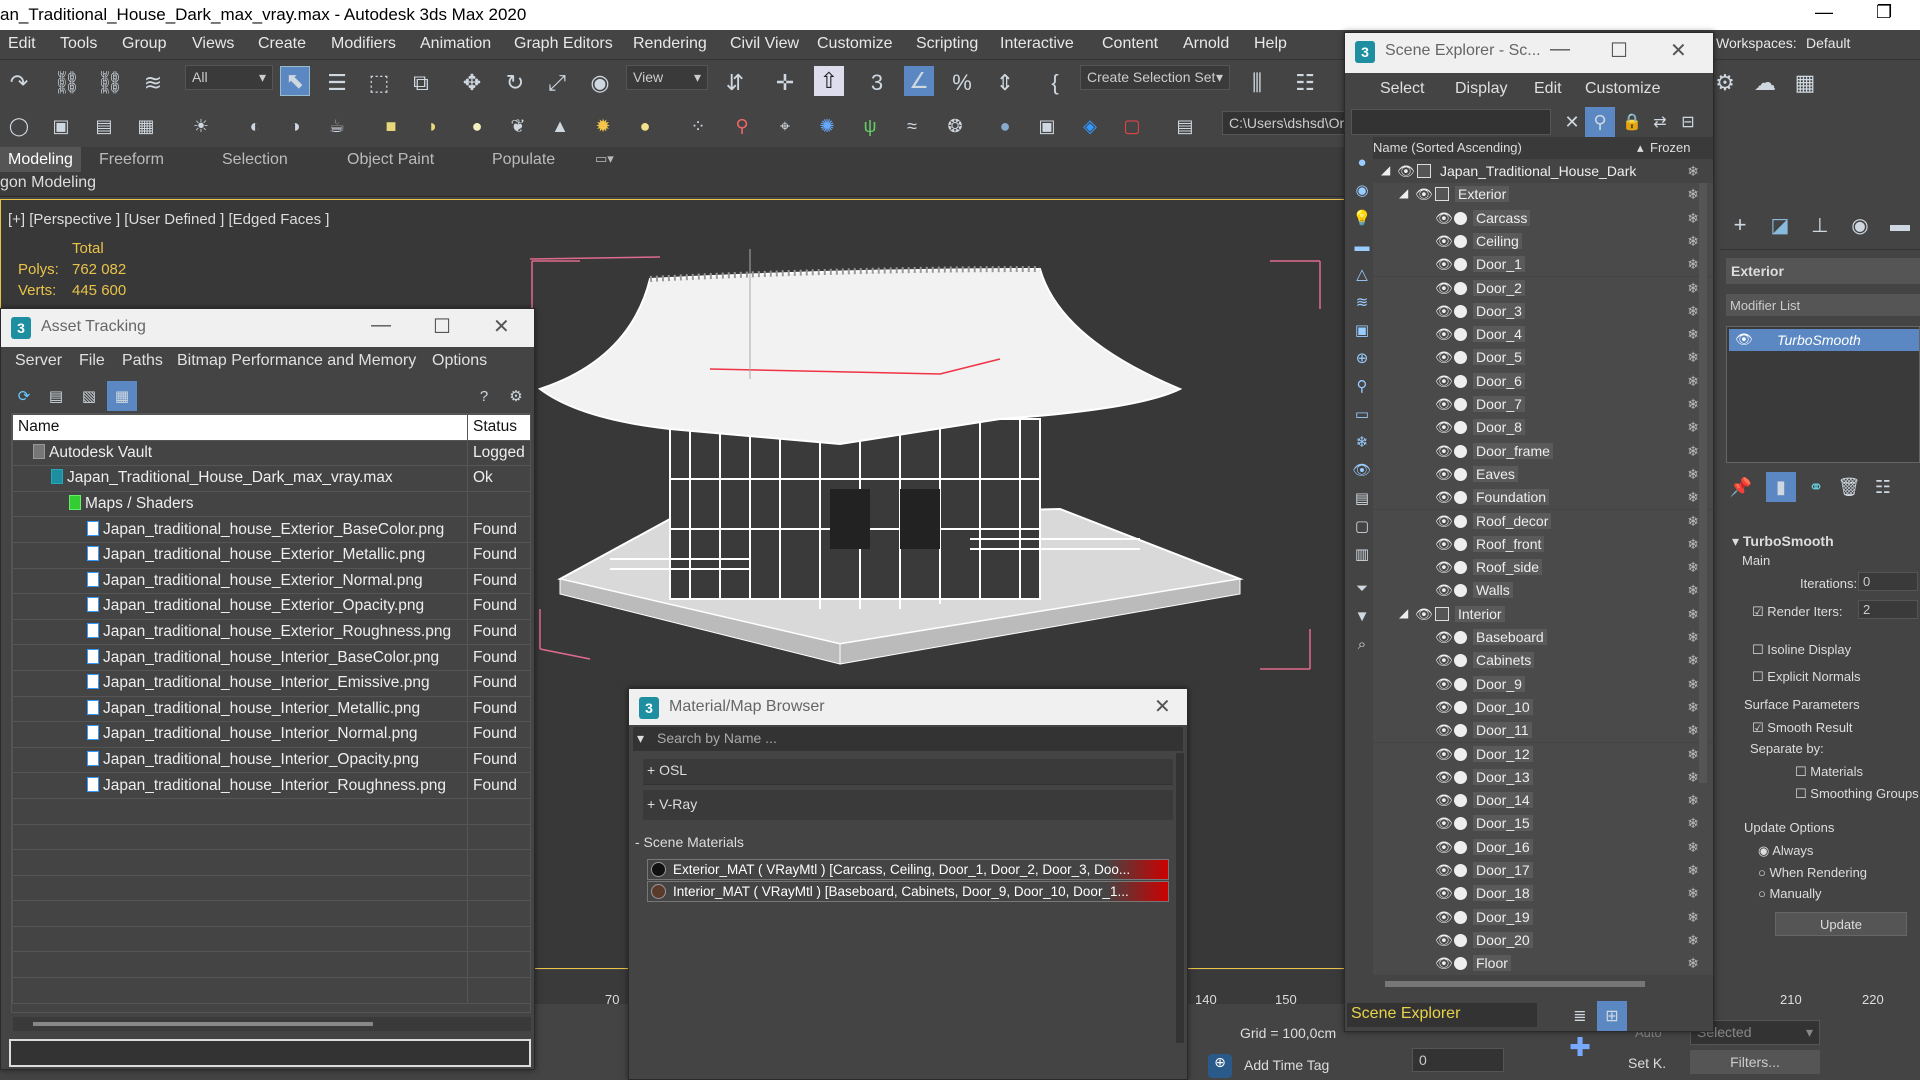 The height and width of the screenshot is (1080, 1920). I want to click on expand-icon: ◢, so click(1403, 613).